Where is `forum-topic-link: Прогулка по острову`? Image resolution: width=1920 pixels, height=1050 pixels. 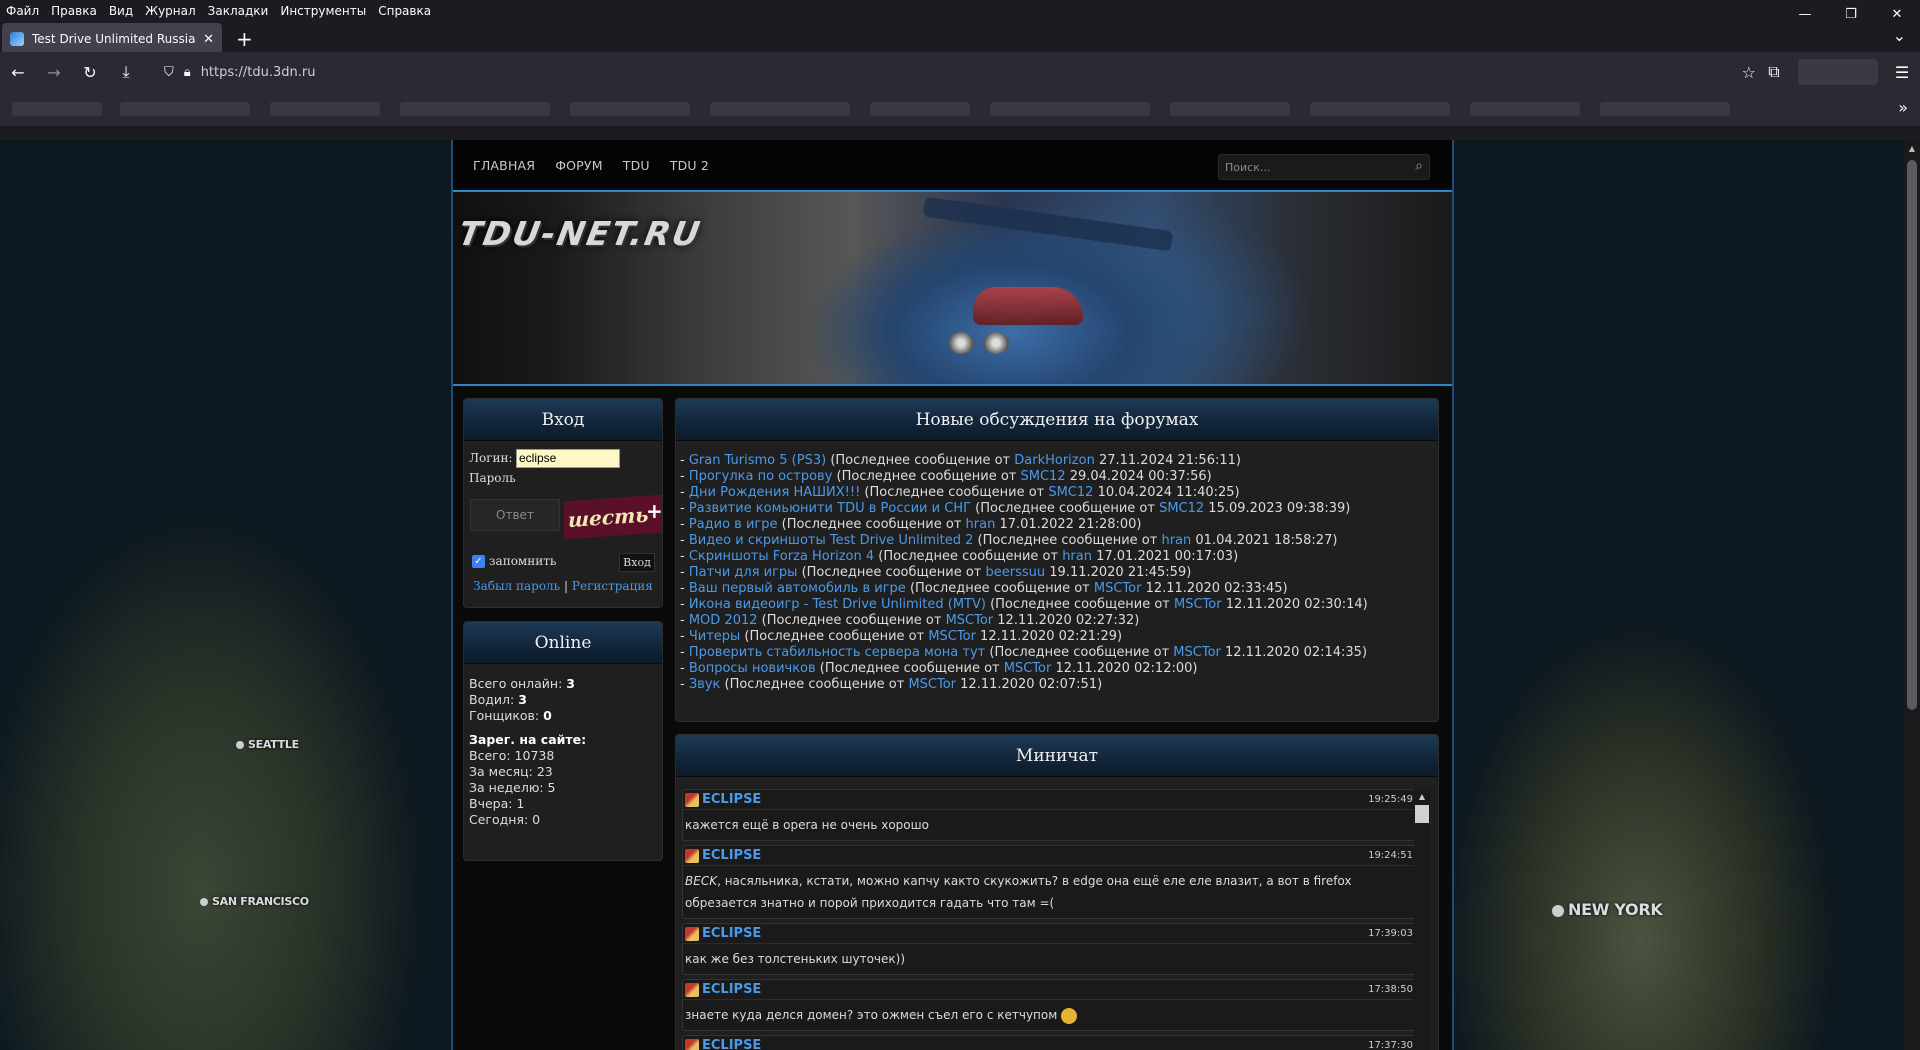
forum-topic-link: Прогулка по острову is located at coordinates (761, 476).